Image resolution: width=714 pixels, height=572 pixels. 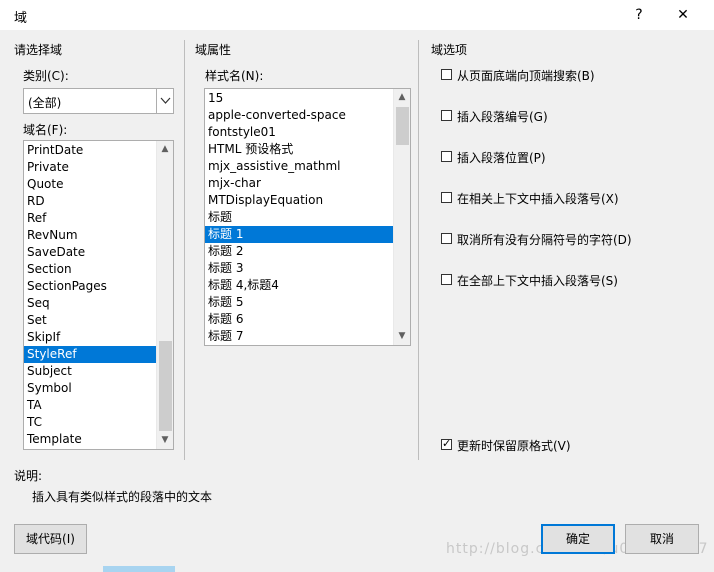 What do you see at coordinates (544, 240) in the screenshot?
I see `option-label: 取消所有没有分隔符号的字符(D)` at bounding box center [544, 240].